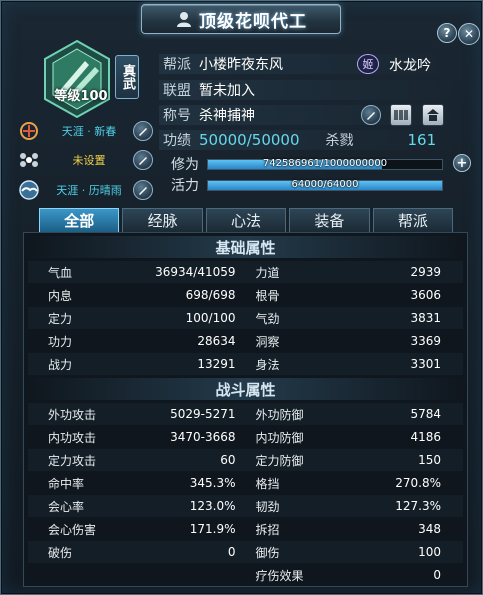  What do you see at coordinates (143, 190) in the screenshot?
I see `edit-title-3-button` at bounding box center [143, 190].